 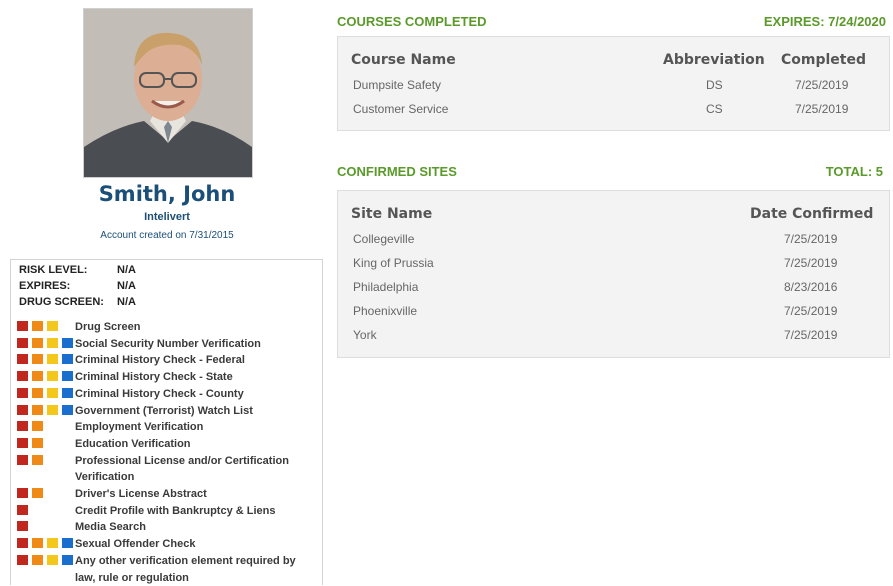 I want to click on drug-screen-value: N/A, so click(x=126, y=302).